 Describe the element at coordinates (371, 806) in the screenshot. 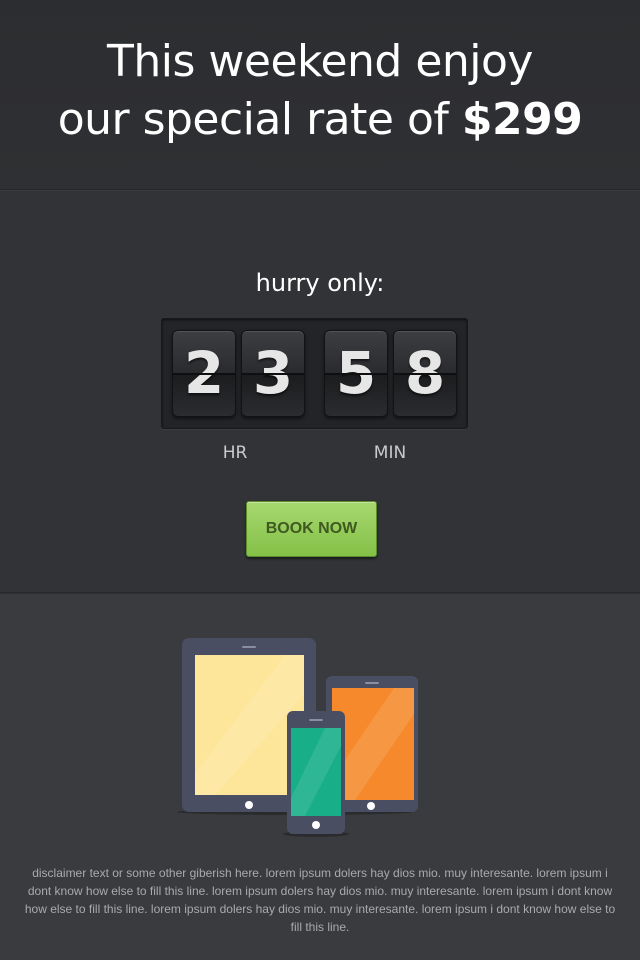

I see `mini-tablet-home-button` at that location.